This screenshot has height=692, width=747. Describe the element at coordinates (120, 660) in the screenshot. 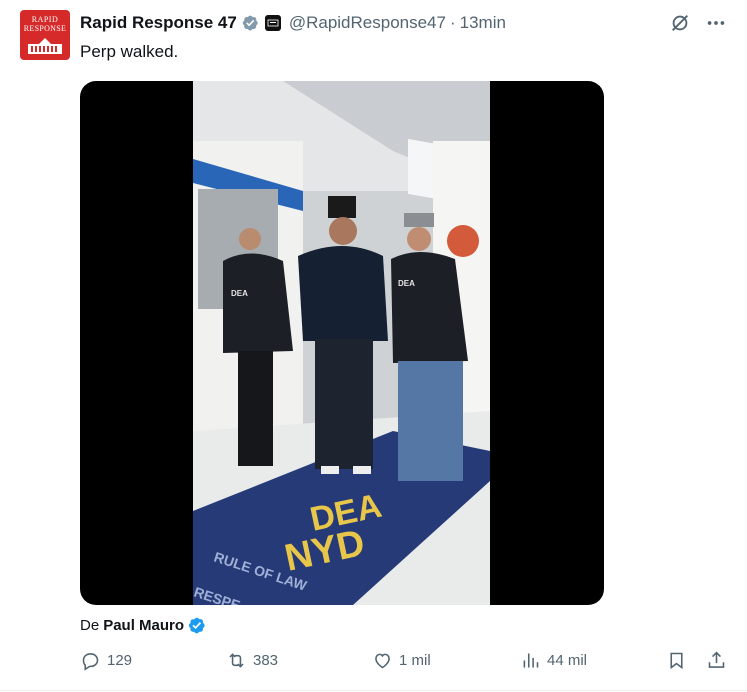

I see `reply-count: 129` at that location.